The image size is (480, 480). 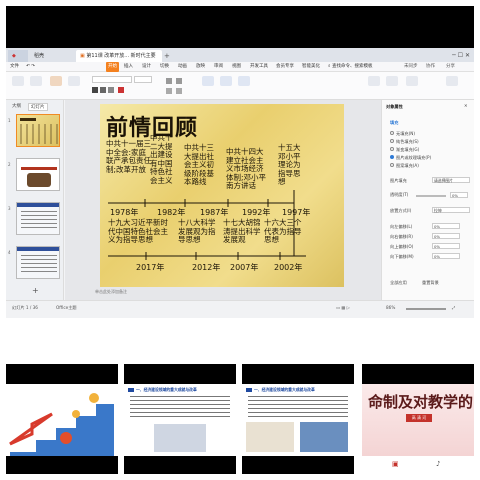 I want to click on sync-status: 未同步, so click(x=411, y=67).